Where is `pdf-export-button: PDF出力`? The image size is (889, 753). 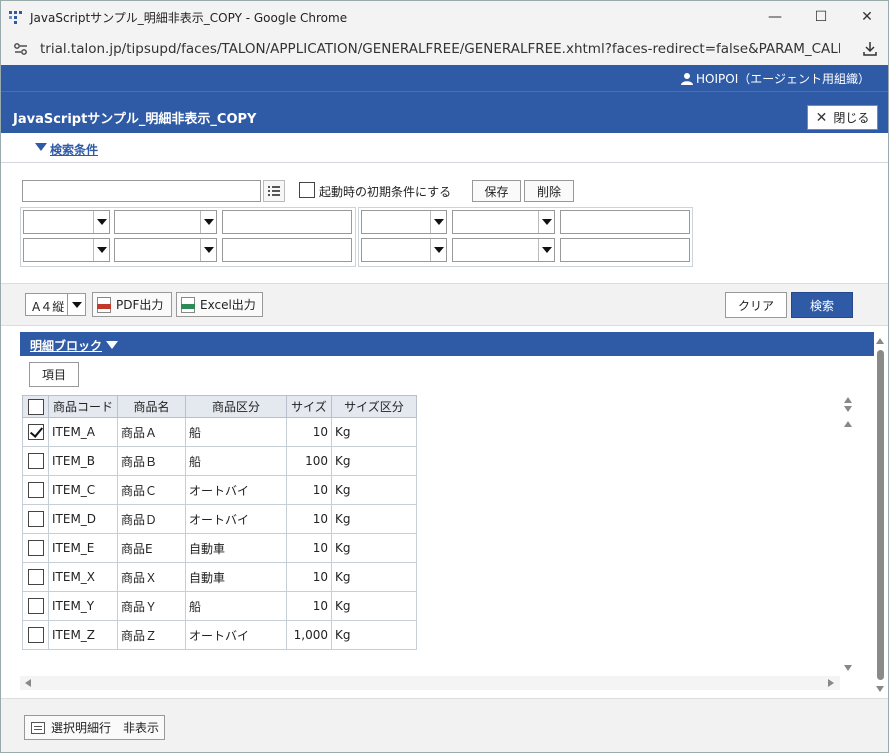 pdf-export-button: PDF出力 is located at coordinates (132, 304).